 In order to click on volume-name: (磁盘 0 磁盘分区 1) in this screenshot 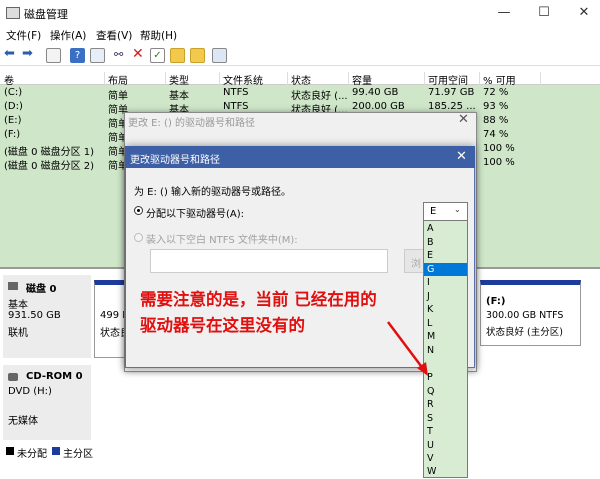, I will do `click(49, 150)`.